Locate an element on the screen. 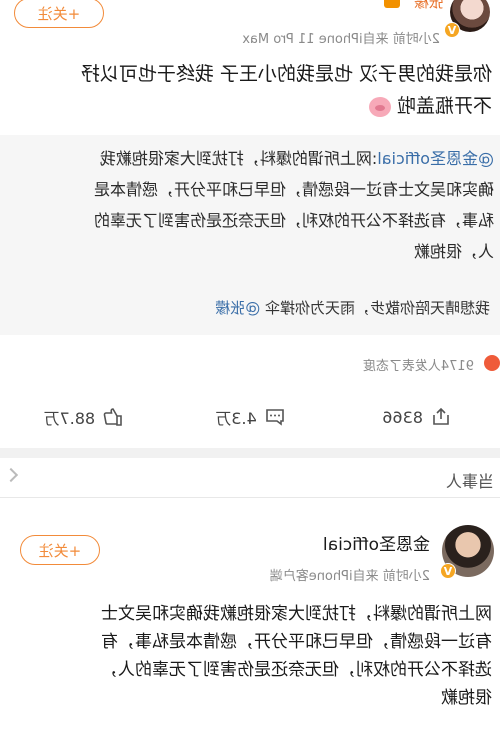 Image resolution: width=500 pixels, height=756 pixels. post1-text-line2: 不开瓶盖啦 is located at coordinates (250, 106).